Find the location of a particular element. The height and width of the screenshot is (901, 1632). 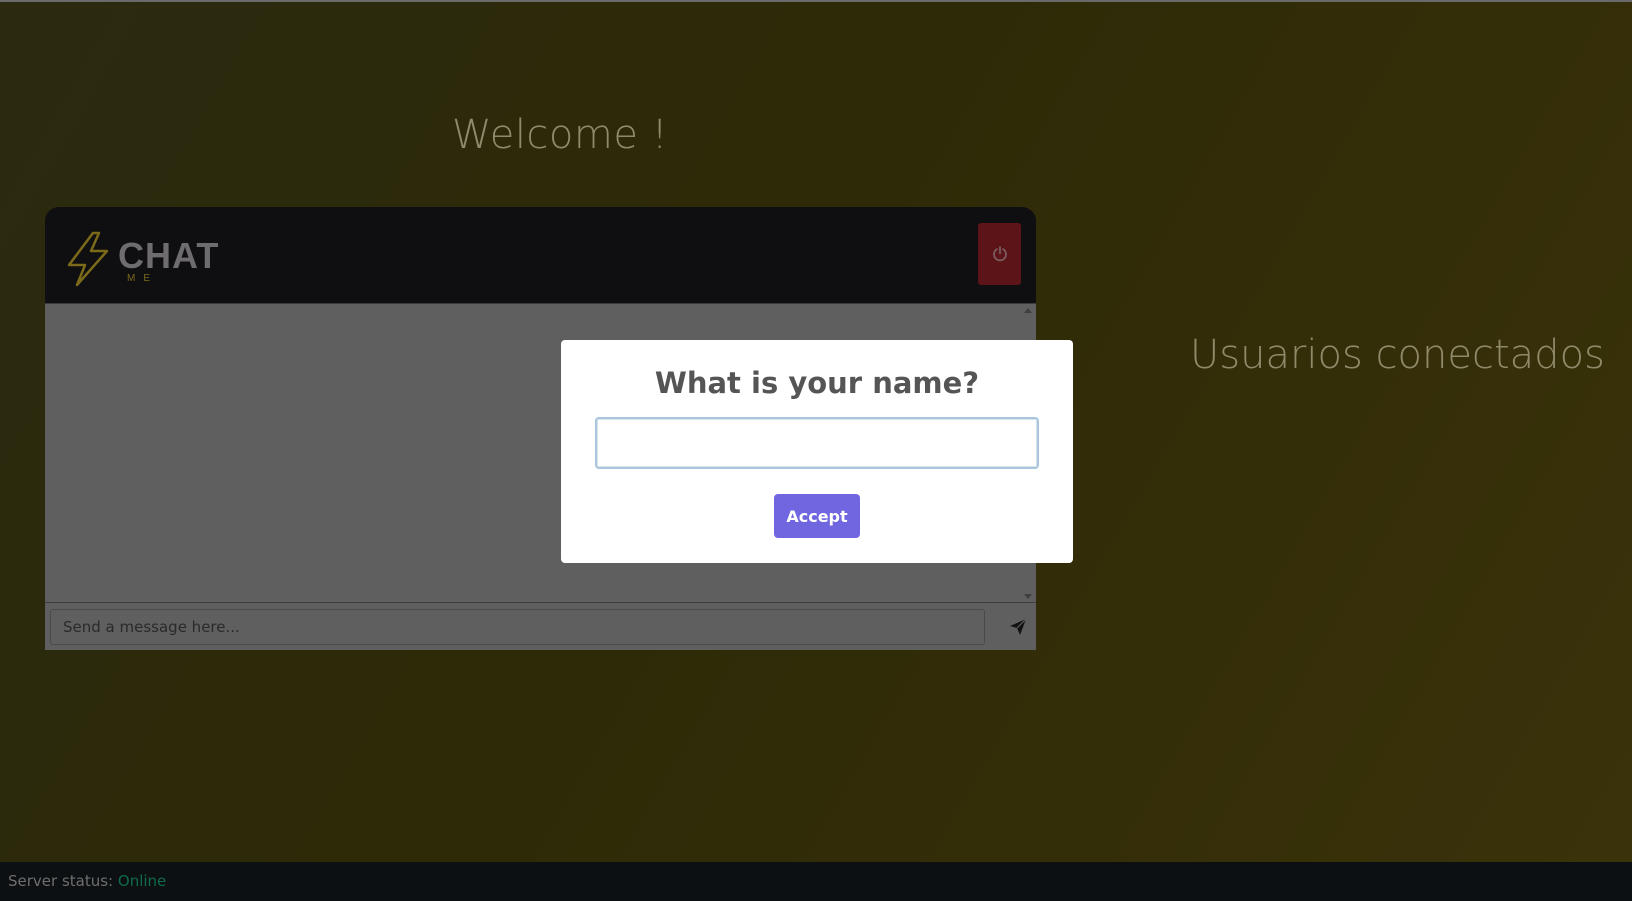

welcome-heading: Welcome ! is located at coordinates (560, 135).